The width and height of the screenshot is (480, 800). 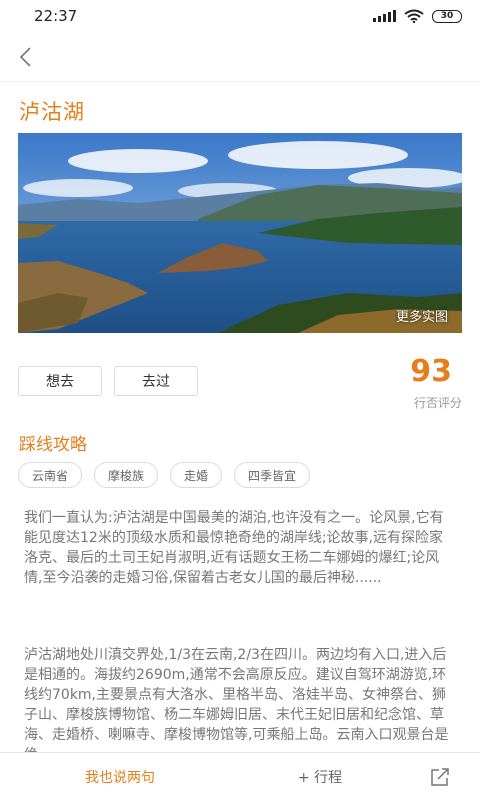 What do you see at coordinates (447, 16) in the screenshot?
I see `battery-icon: 30` at bounding box center [447, 16].